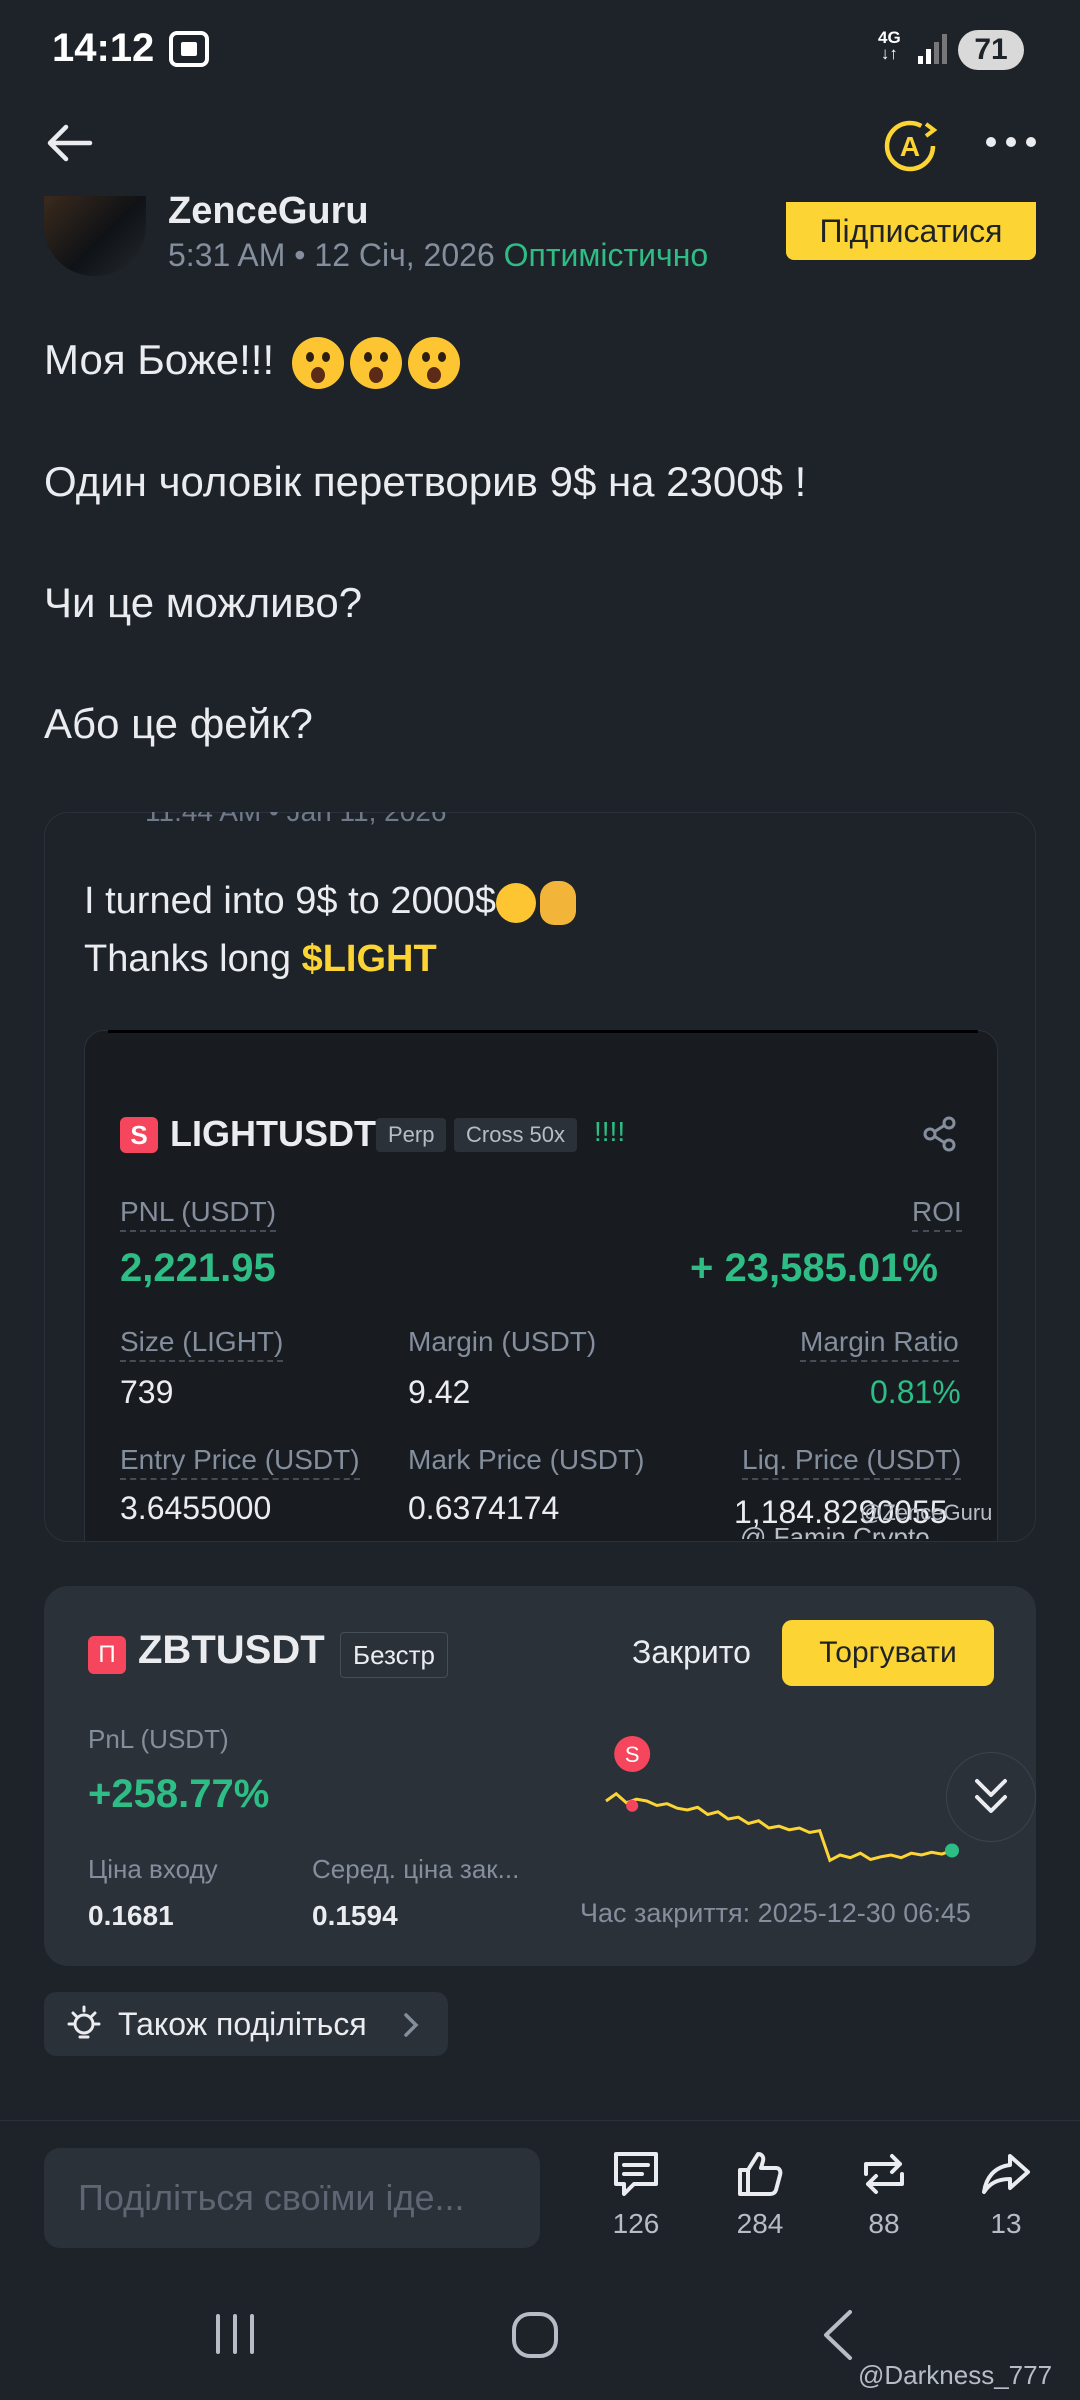  What do you see at coordinates (884, 2223) in the screenshot?
I see `repost-count: 88` at bounding box center [884, 2223].